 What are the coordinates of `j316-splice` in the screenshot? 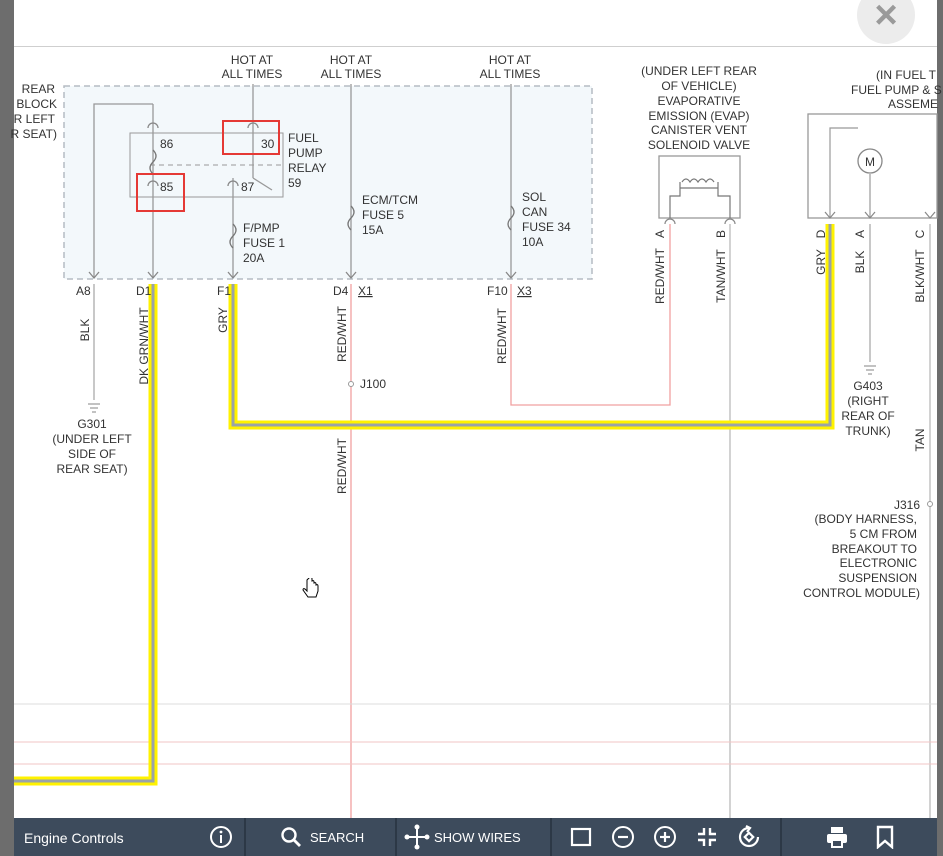 It's located at (930, 504).